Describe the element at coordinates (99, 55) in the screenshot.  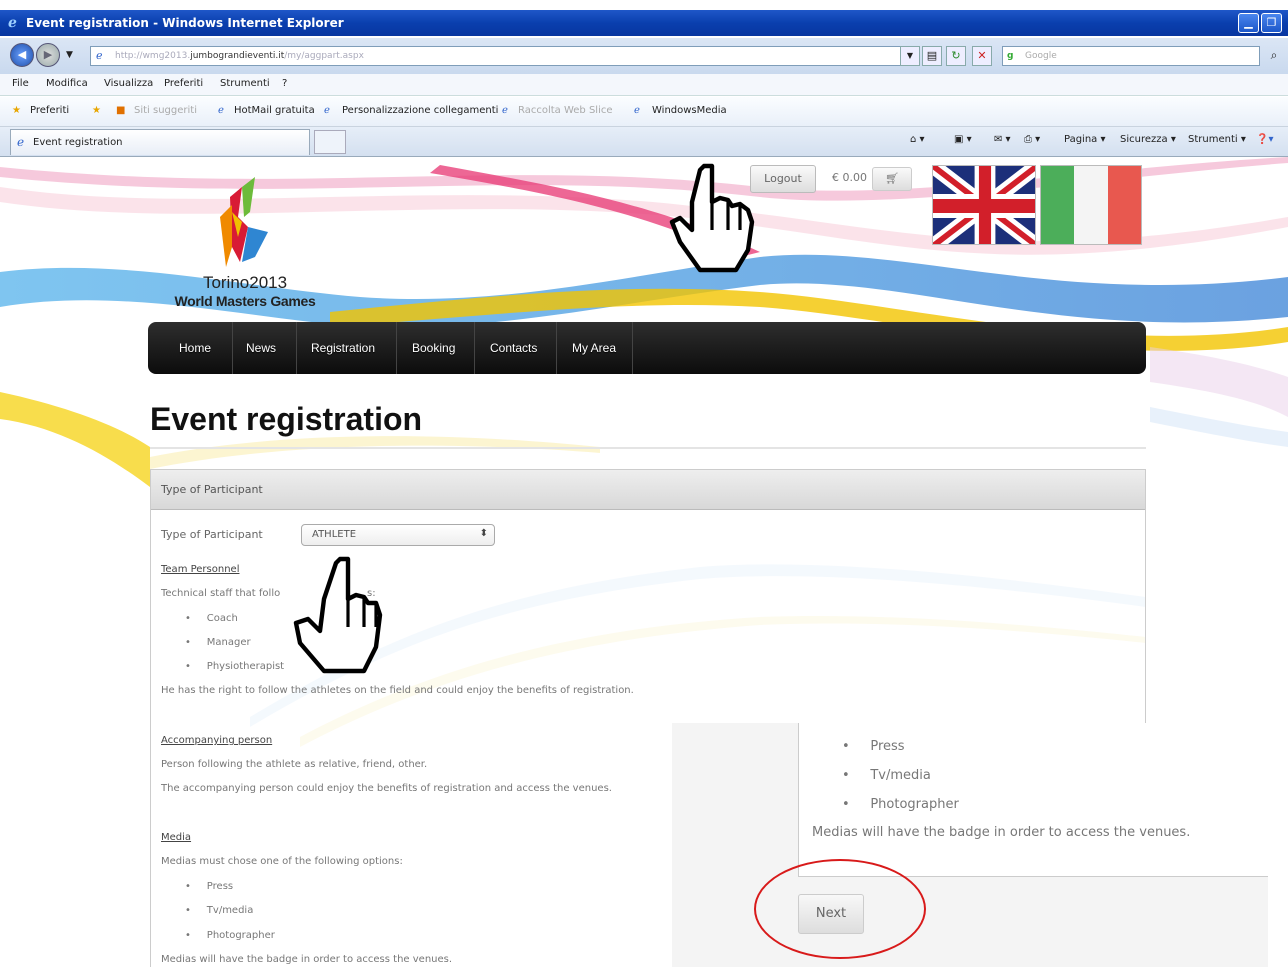
I see `page-icon: ℯ` at that location.